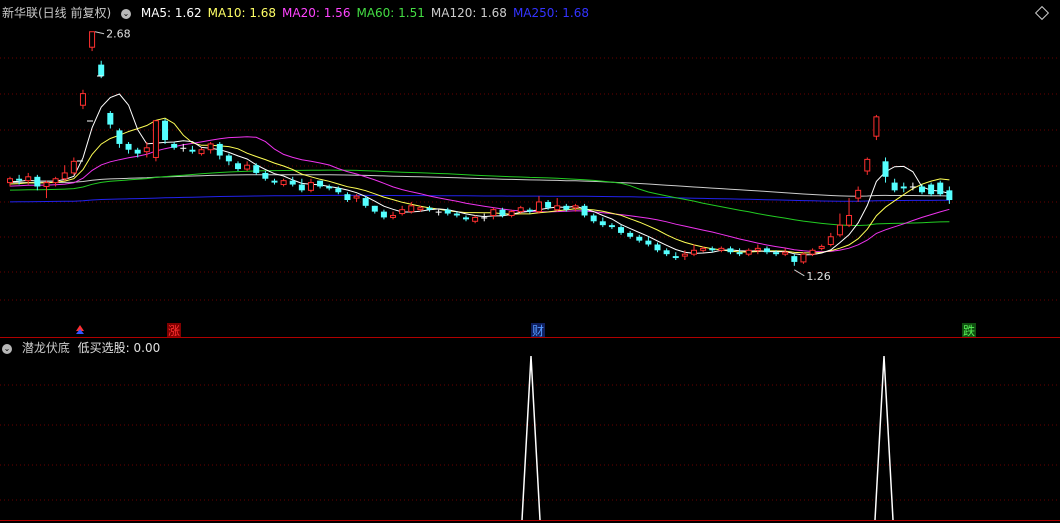 This screenshot has width=1060, height=523. I want to click on signal-tag-2: 跌, so click(969, 330).